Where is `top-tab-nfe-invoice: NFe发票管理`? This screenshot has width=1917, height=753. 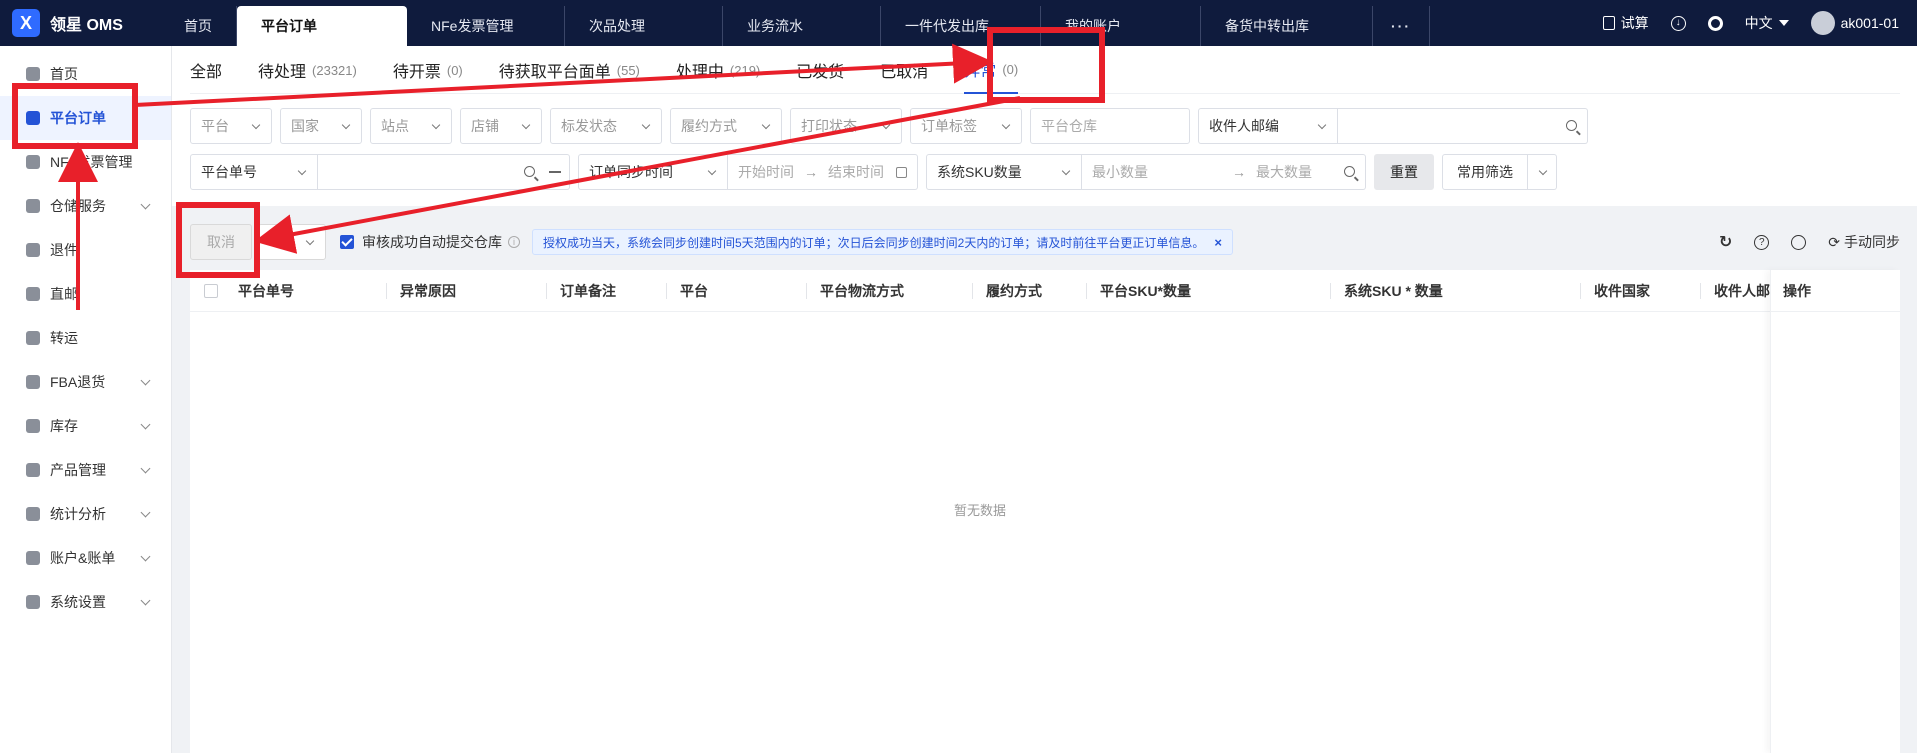 top-tab-nfe-invoice: NFe发票管理 is located at coordinates (486, 26).